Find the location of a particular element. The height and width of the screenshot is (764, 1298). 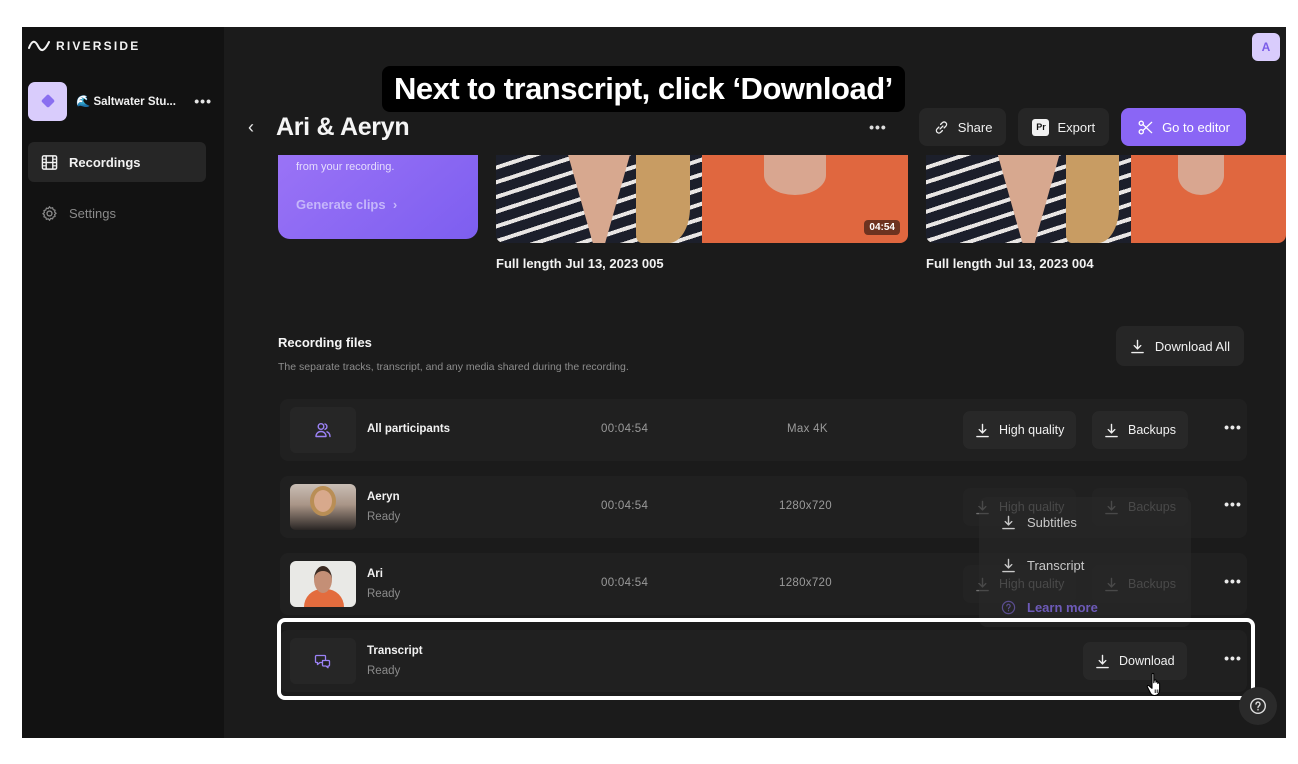

share-button: Share is located at coordinates (962, 127).